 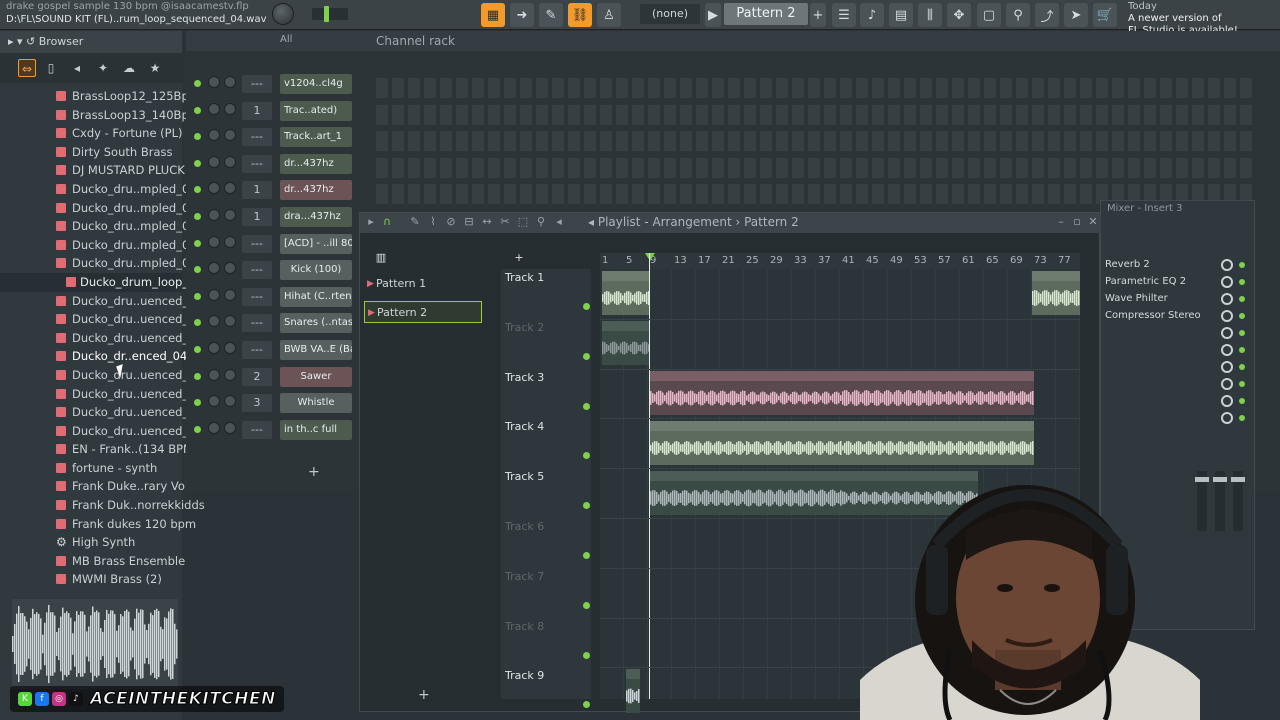 I want to click on render-icon: ➤, so click(x=1076, y=15).